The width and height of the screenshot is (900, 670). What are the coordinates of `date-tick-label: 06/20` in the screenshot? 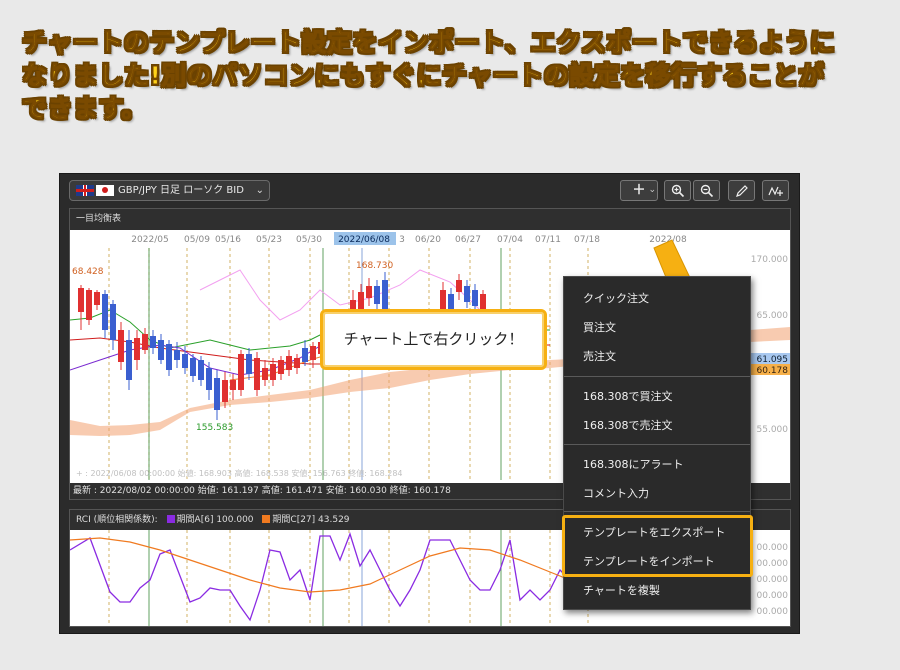 It's located at (428, 240).